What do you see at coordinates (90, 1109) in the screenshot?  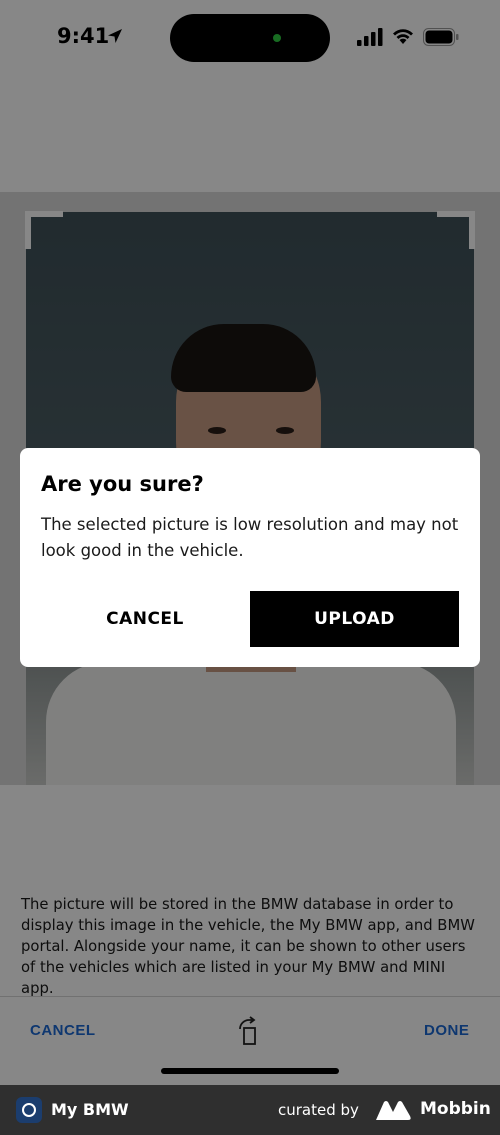 I see `app-name: My BMW` at bounding box center [90, 1109].